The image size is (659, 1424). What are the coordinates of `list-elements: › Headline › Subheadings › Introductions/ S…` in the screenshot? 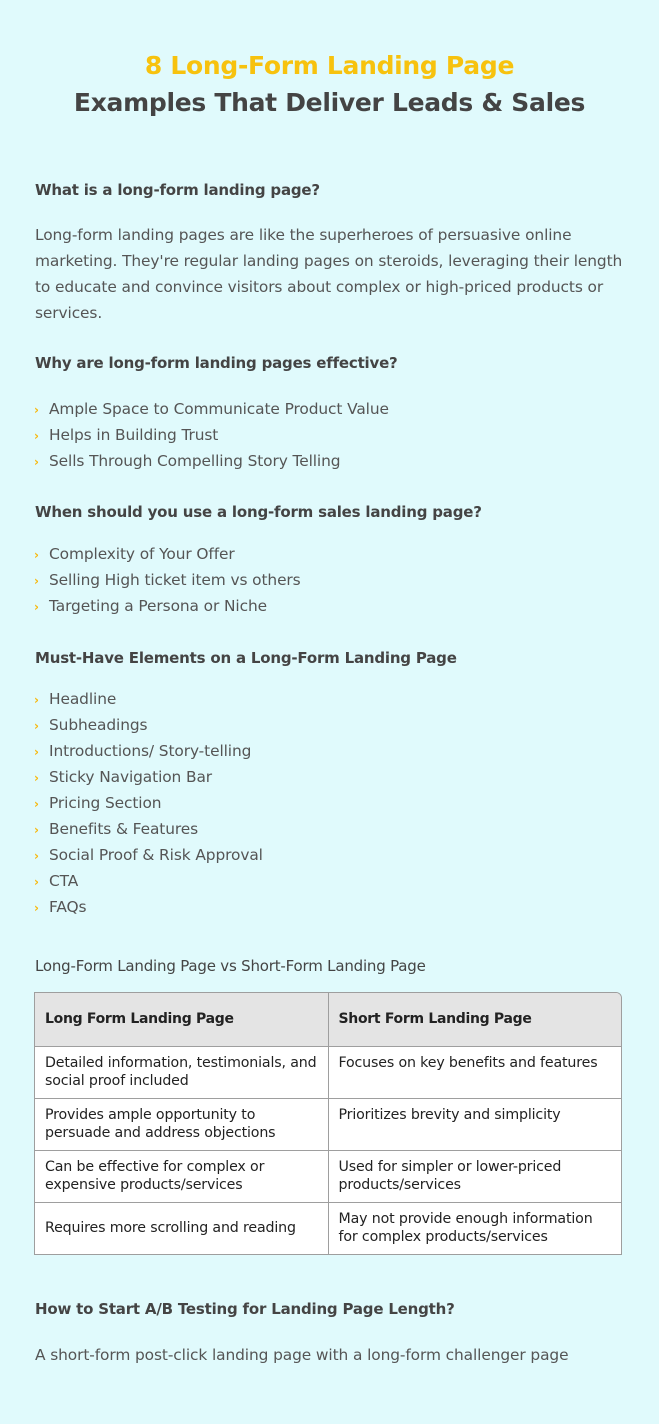 It's located at (148, 803).